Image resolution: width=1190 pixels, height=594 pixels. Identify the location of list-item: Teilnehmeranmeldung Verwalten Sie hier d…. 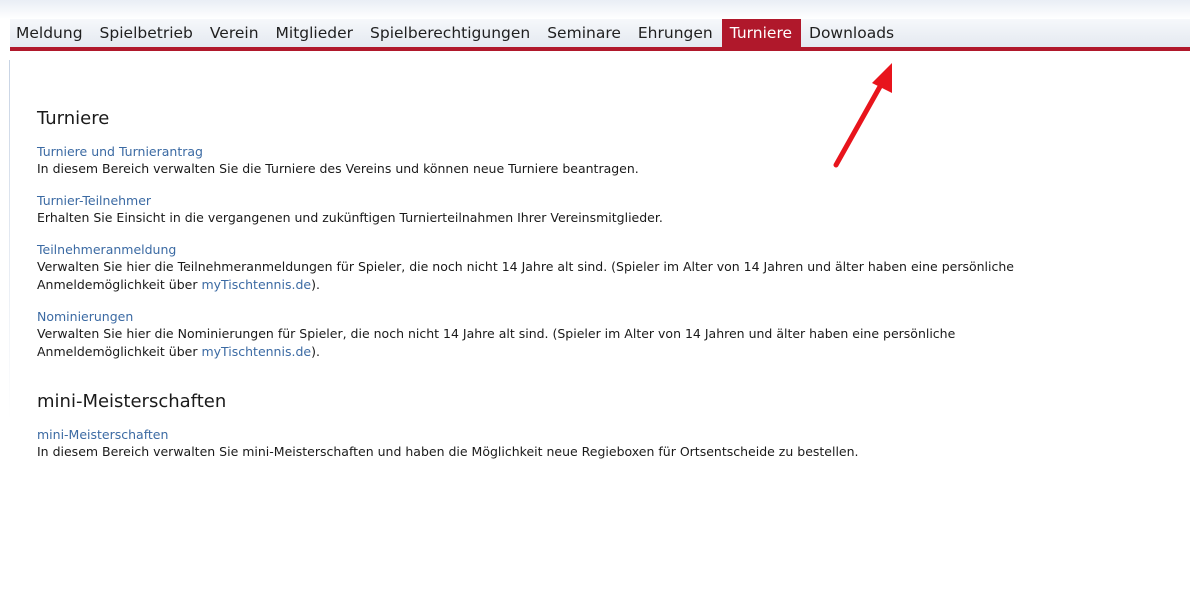
(612, 267).